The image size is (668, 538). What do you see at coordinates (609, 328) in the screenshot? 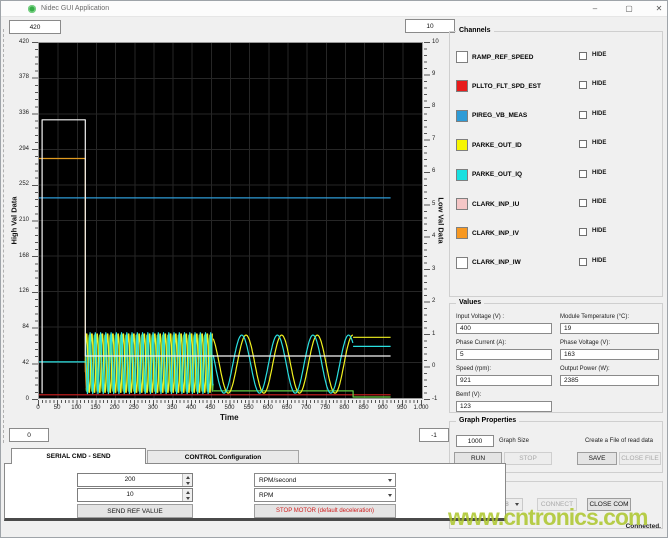
I see `value-field-input: 19` at bounding box center [609, 328].